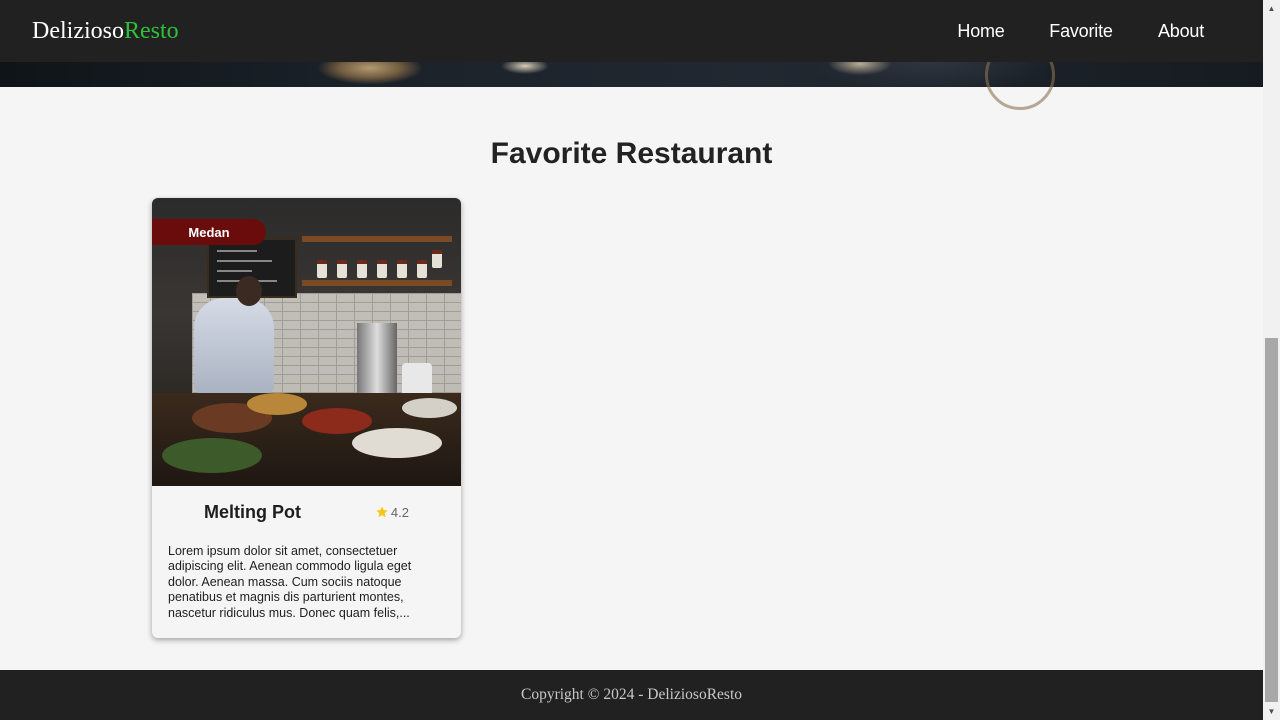 Image resolution: width=1280 pixels, height=720 pixels. I want to click on city-badge: Medan, so click(209, 232).